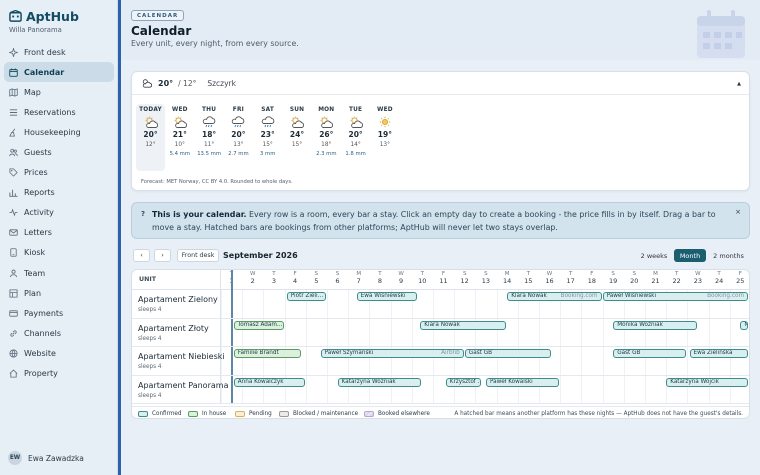 The image size is (760, 475). I want to click on map-icon, so click(13, 92).